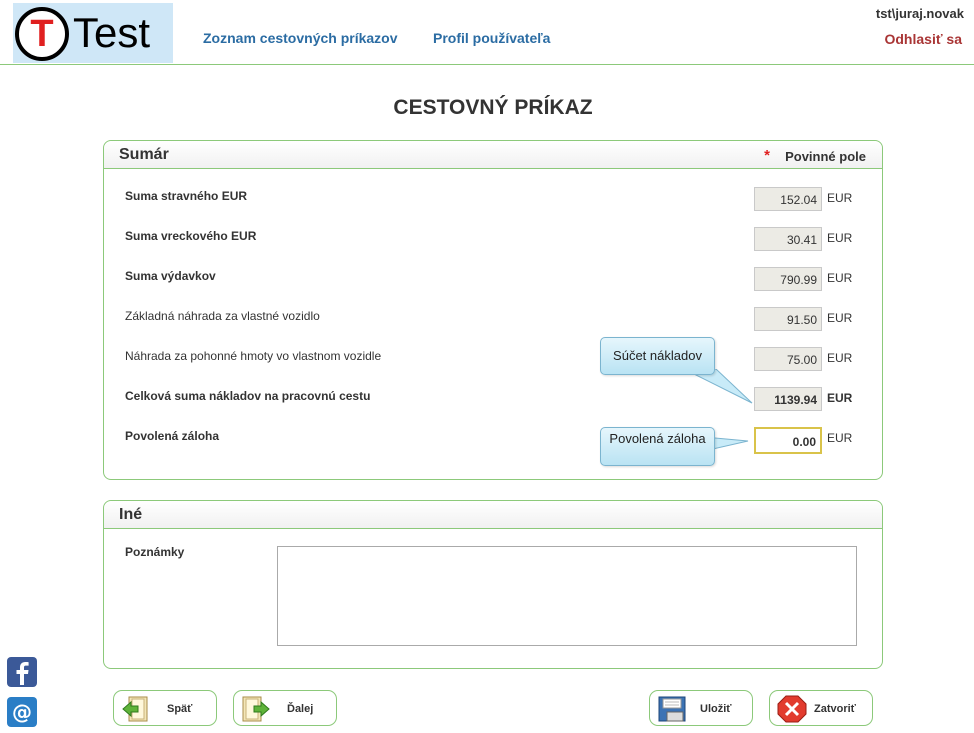  Describe the element at coordinates (923, 39) in the screenshot. I see `logout-link: Odhlasiť sa` at that location.